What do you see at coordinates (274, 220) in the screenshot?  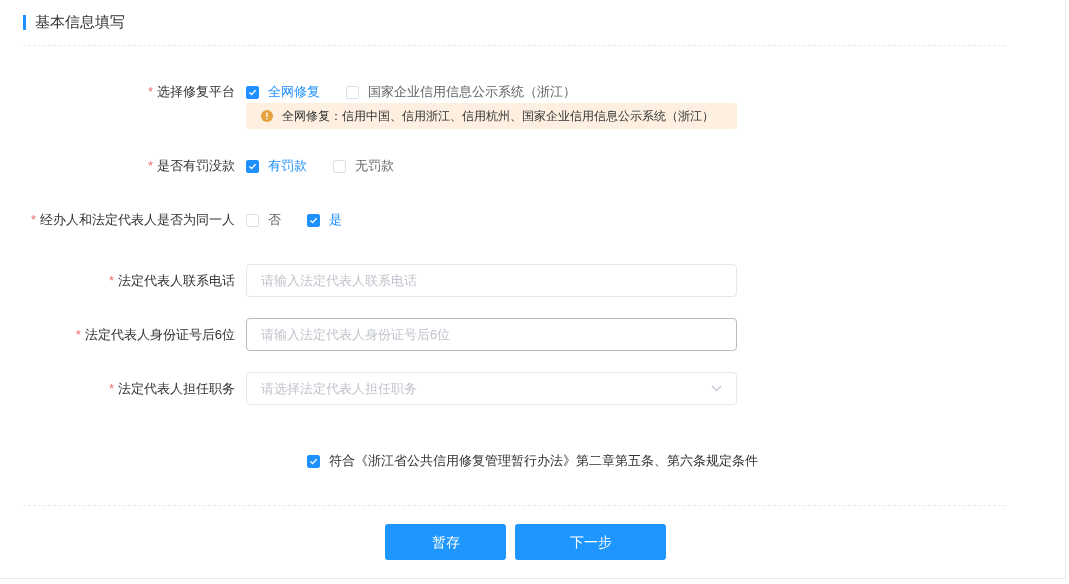 I see `checkbox-label: 否` at bounding box center [274, 220].